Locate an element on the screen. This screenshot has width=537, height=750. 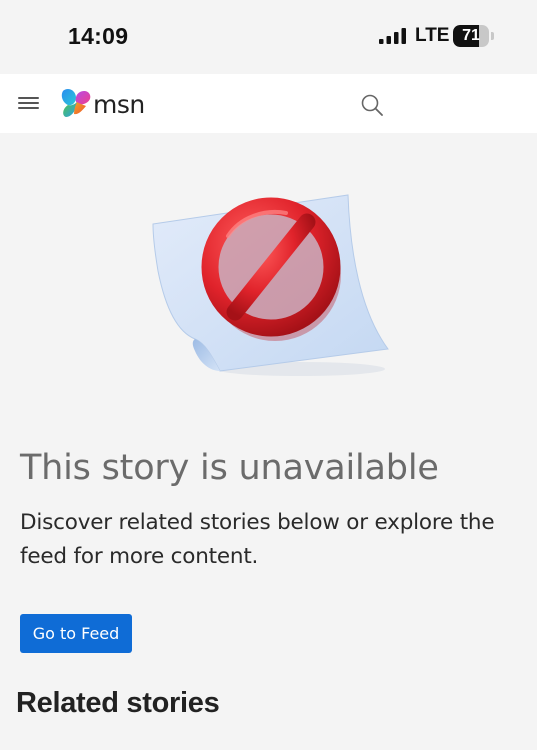
go-to-feed-button: Go to Feed is located at coordinates (76, 633).